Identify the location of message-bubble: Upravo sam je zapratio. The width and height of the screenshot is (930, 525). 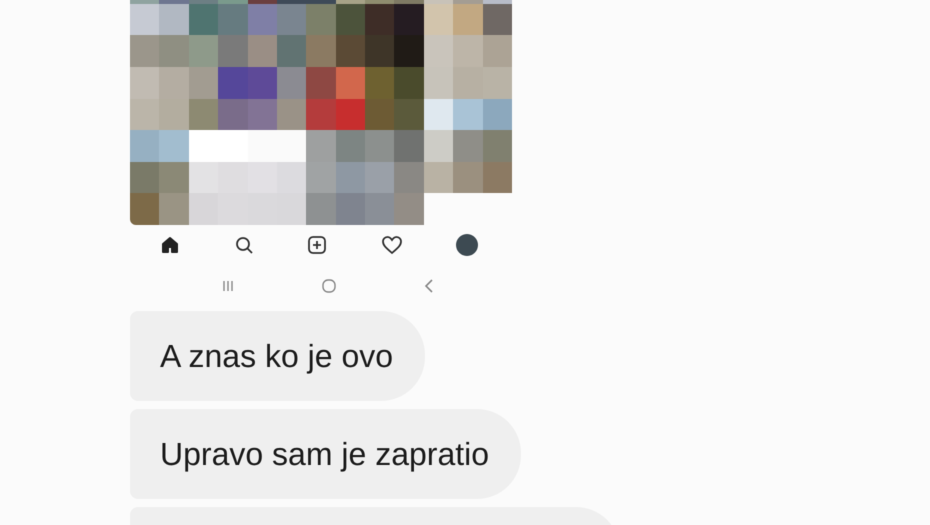
(326, 454).